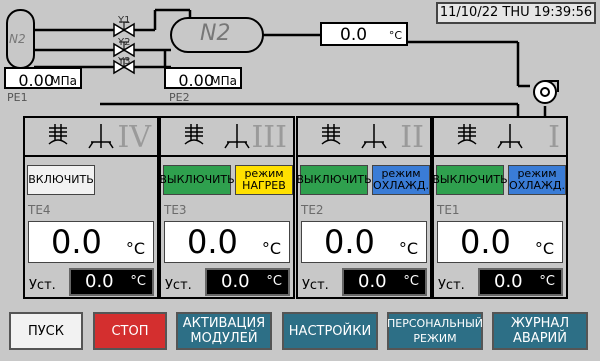 This screenshot has width=600, height=361. I want to click on pe2-value: 0.00, so click(196, 80).